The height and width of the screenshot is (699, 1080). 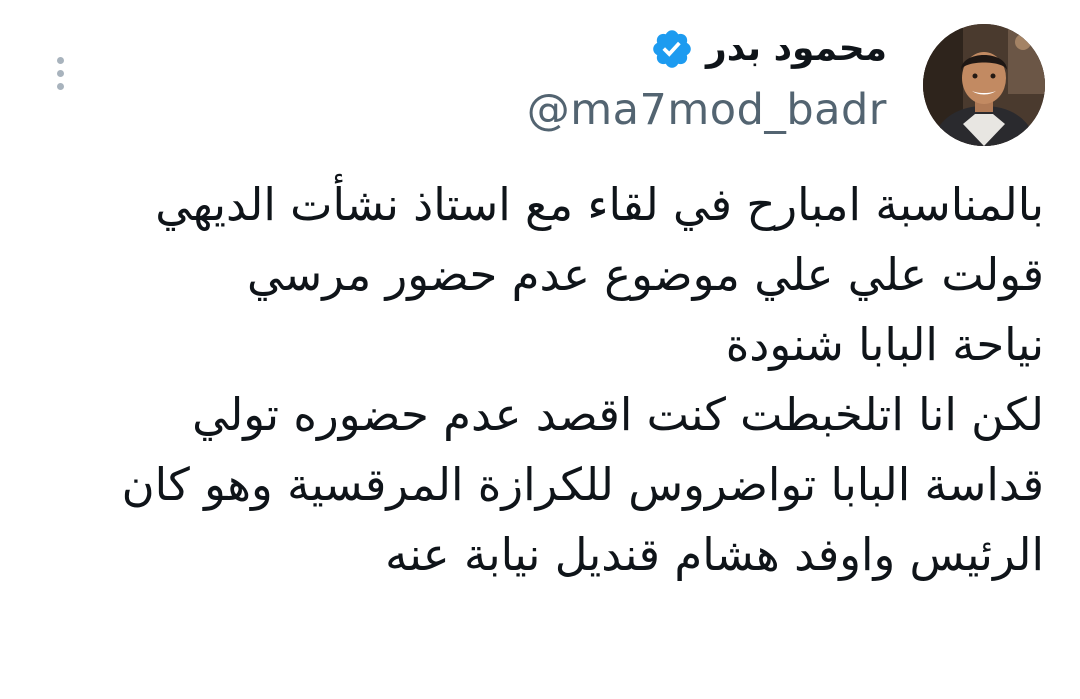 What do you see at coordinates (884, 344) in the screenshot?
I see `tweet-text-line: نياحة البابا شنودة` at bounding box center [884, 344].